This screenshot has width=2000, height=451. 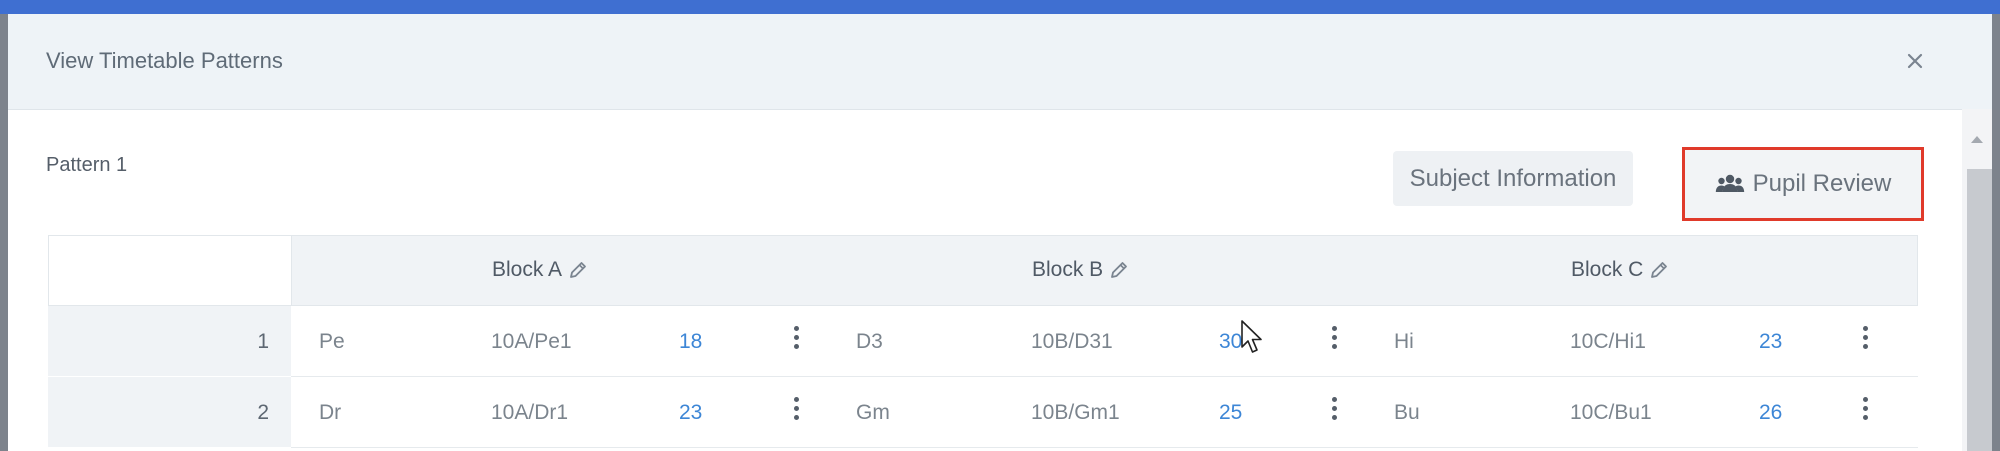 What do you see at coordinates (169, 341) in the screenshot?
I see `row-number-cell: 1` at bounding box center [169, 341].